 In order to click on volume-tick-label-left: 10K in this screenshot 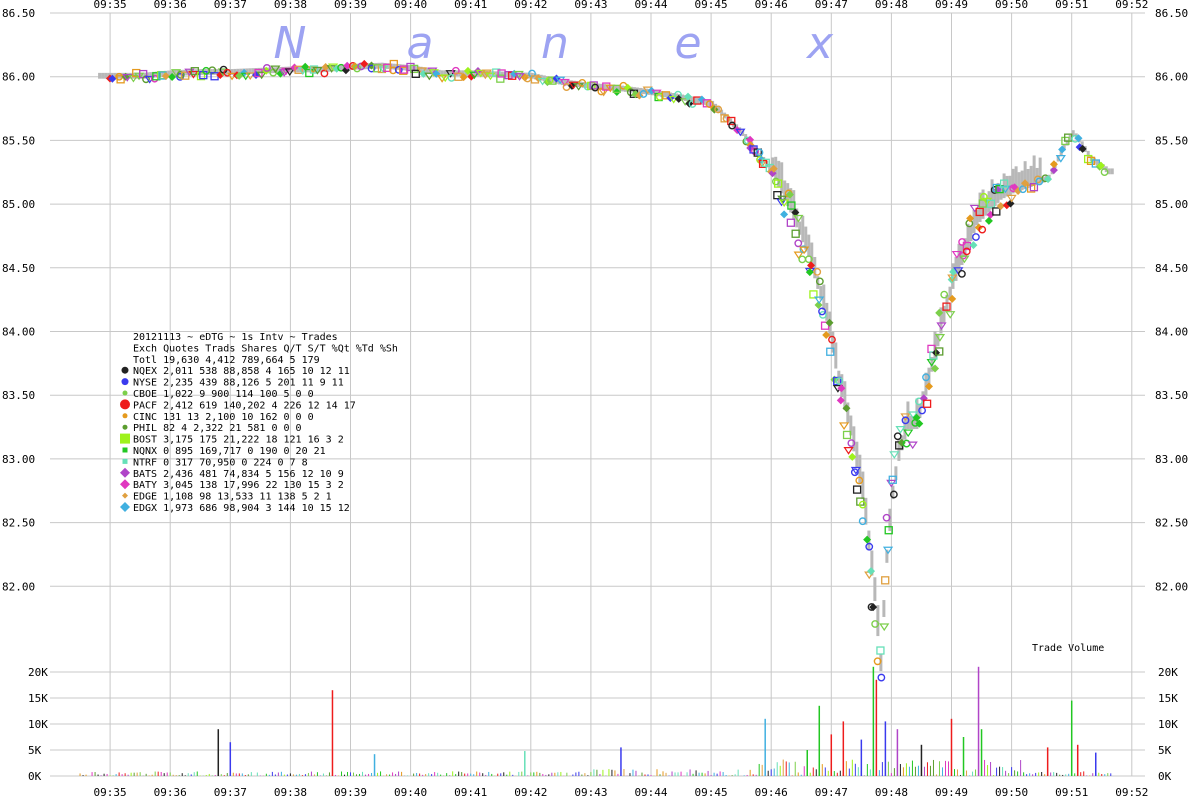, I will do `click(38, 724)`.